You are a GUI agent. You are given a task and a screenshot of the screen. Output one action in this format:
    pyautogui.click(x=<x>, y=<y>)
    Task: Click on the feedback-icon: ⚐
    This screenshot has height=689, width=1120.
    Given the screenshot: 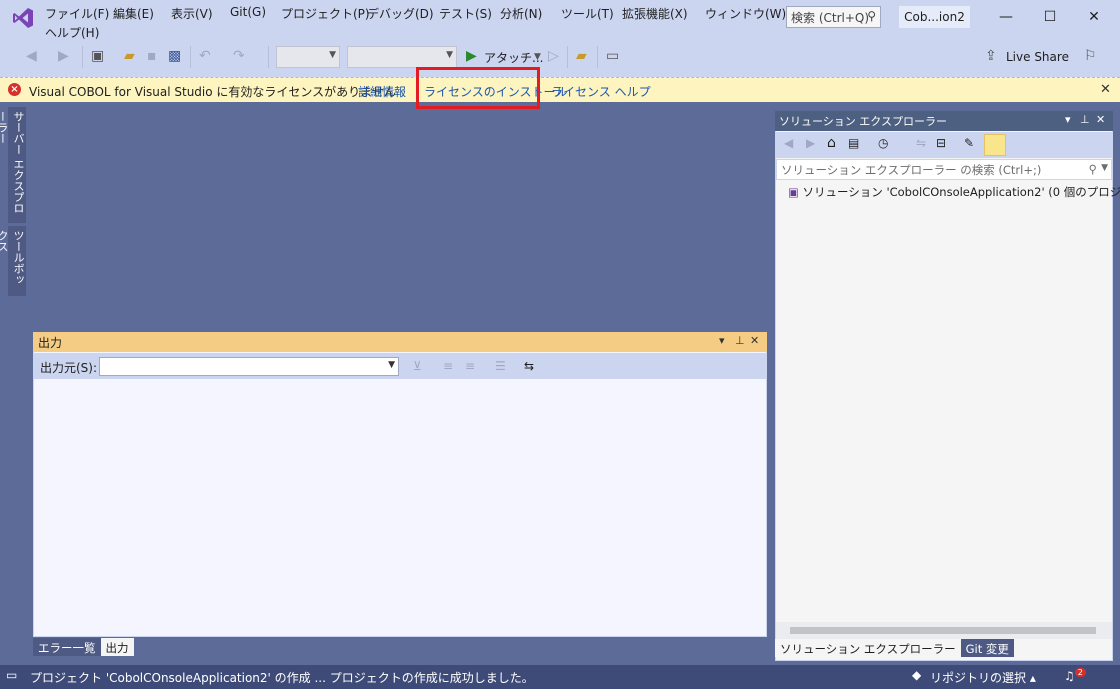 What is the action you would take?
    pyautogui.click(x=1090, y=56)
    